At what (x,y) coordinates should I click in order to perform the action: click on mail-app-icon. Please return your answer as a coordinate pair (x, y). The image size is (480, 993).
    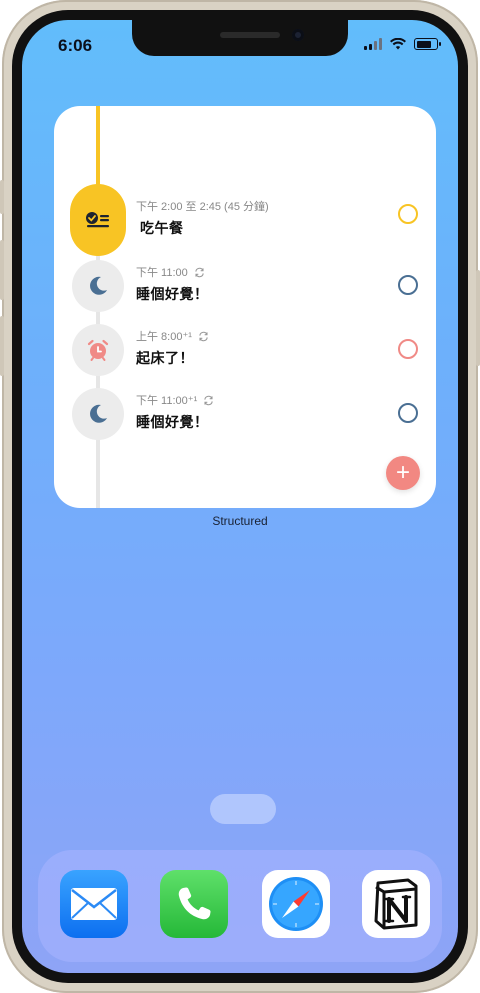
    Looking at the image, I should click on (94, 904).